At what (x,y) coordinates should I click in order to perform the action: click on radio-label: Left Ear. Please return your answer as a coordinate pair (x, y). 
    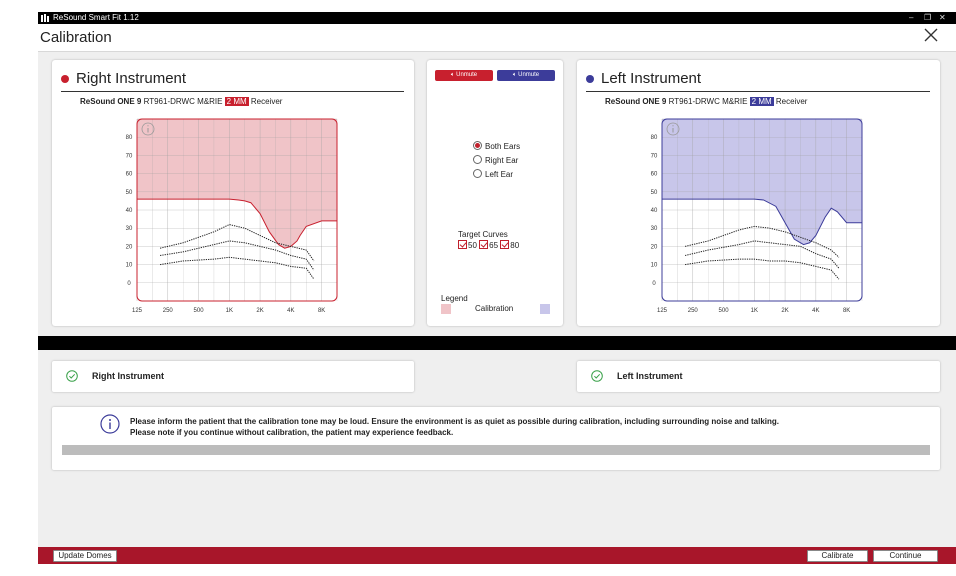
    Looking at the image, I should click on (499, 174).